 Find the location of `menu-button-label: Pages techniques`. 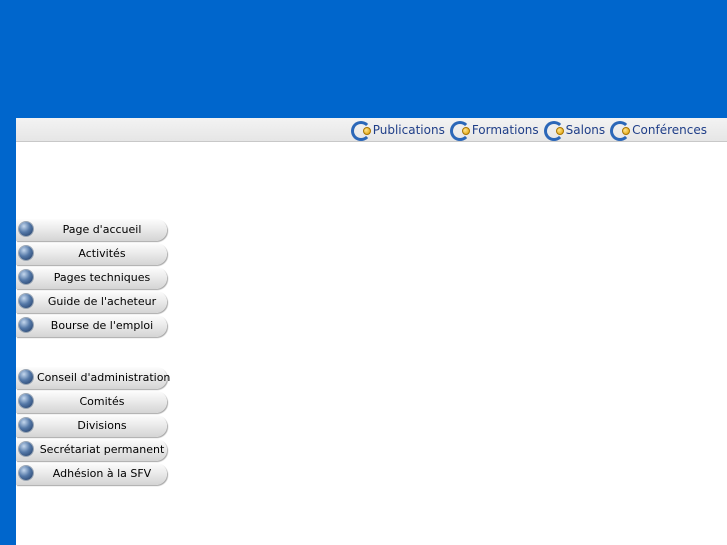

menu-button-label: Pages techniques is located at coordinates (102, 277).